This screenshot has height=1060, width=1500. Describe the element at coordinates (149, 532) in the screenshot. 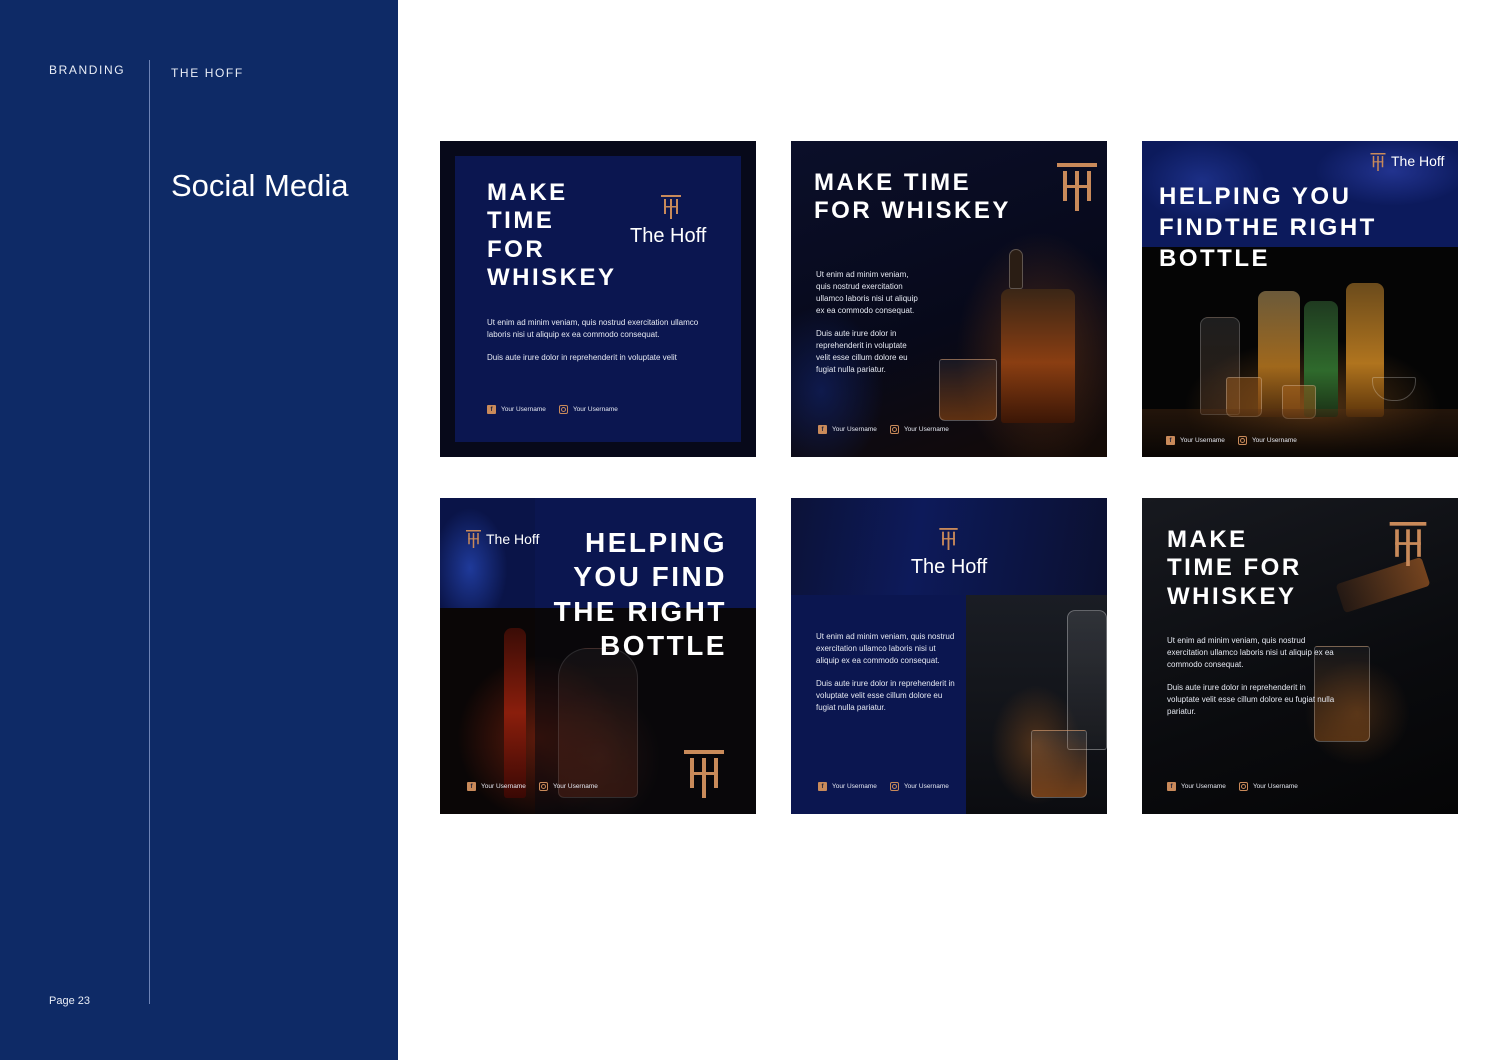

I see `sidebar-divider` at that location.